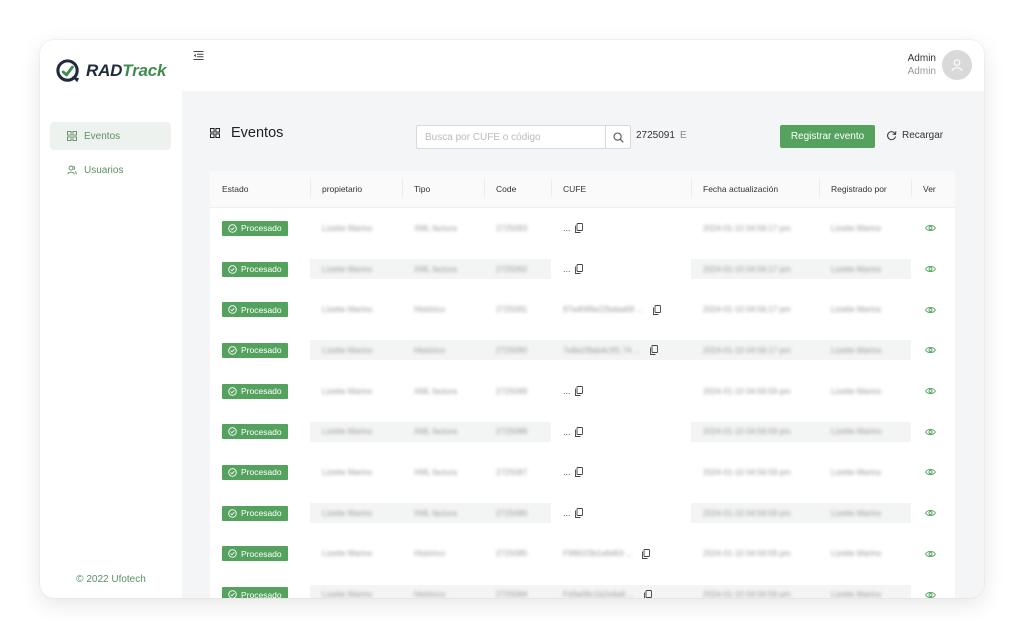 This screenshot has width=1024, height=641. I want to click on search-button, so click(617, 137).